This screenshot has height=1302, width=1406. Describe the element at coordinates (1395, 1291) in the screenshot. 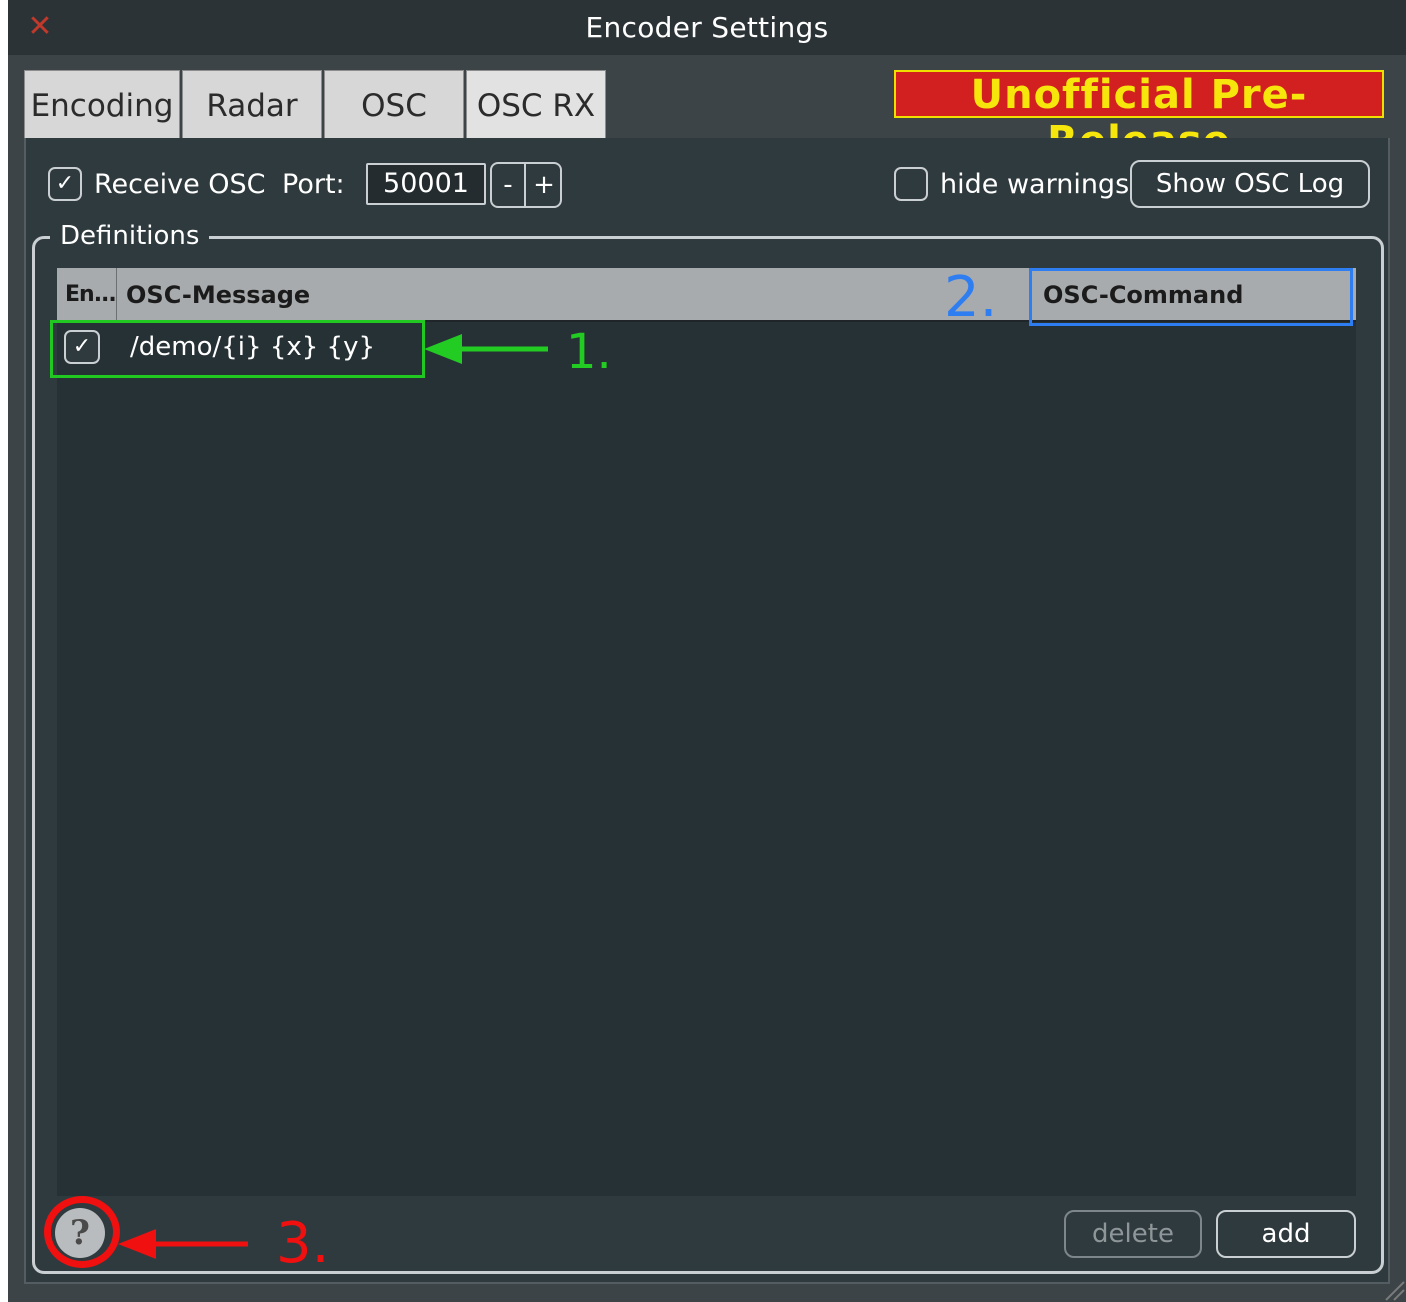

I see `resize-grip-icon` at that location.